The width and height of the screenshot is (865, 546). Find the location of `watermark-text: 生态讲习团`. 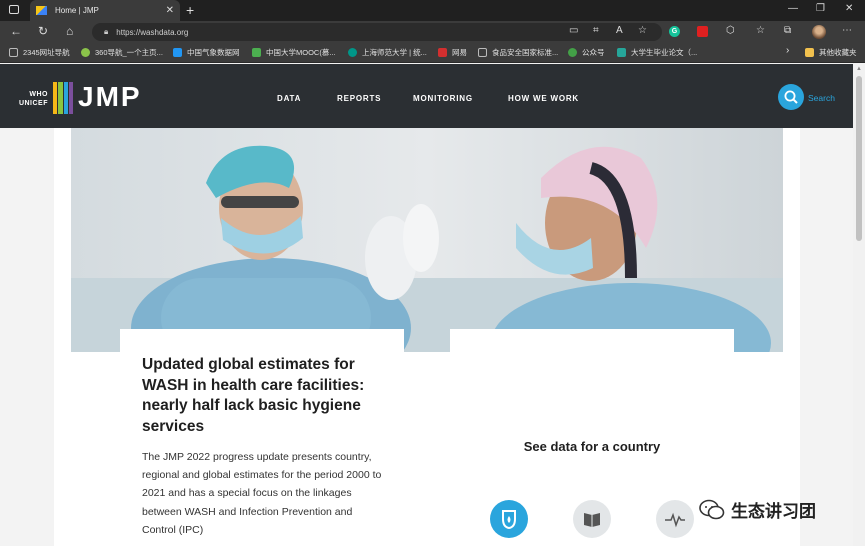

watermark-text: 生态讲习团 is located at coordinates (773, 511).